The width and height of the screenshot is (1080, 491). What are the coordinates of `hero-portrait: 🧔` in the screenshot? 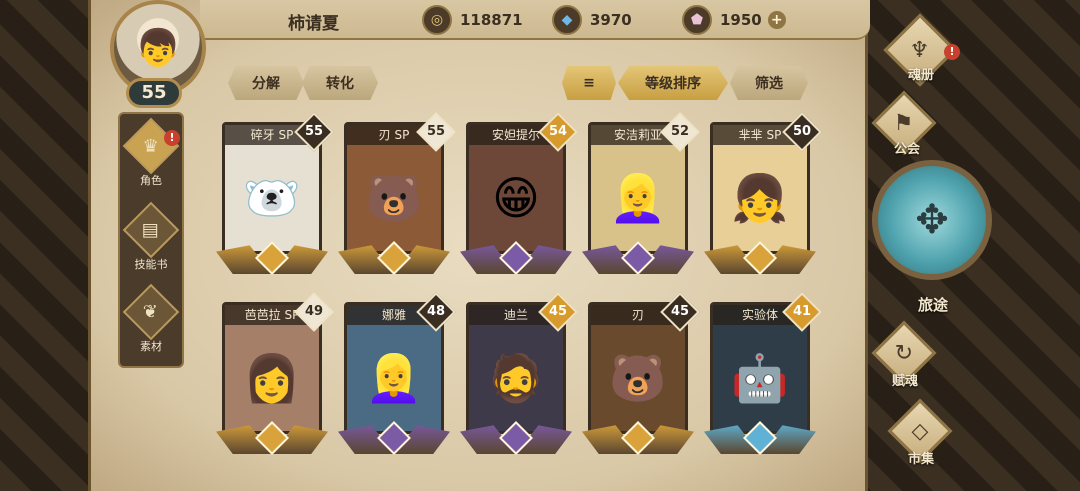 It's located at (516, 377).